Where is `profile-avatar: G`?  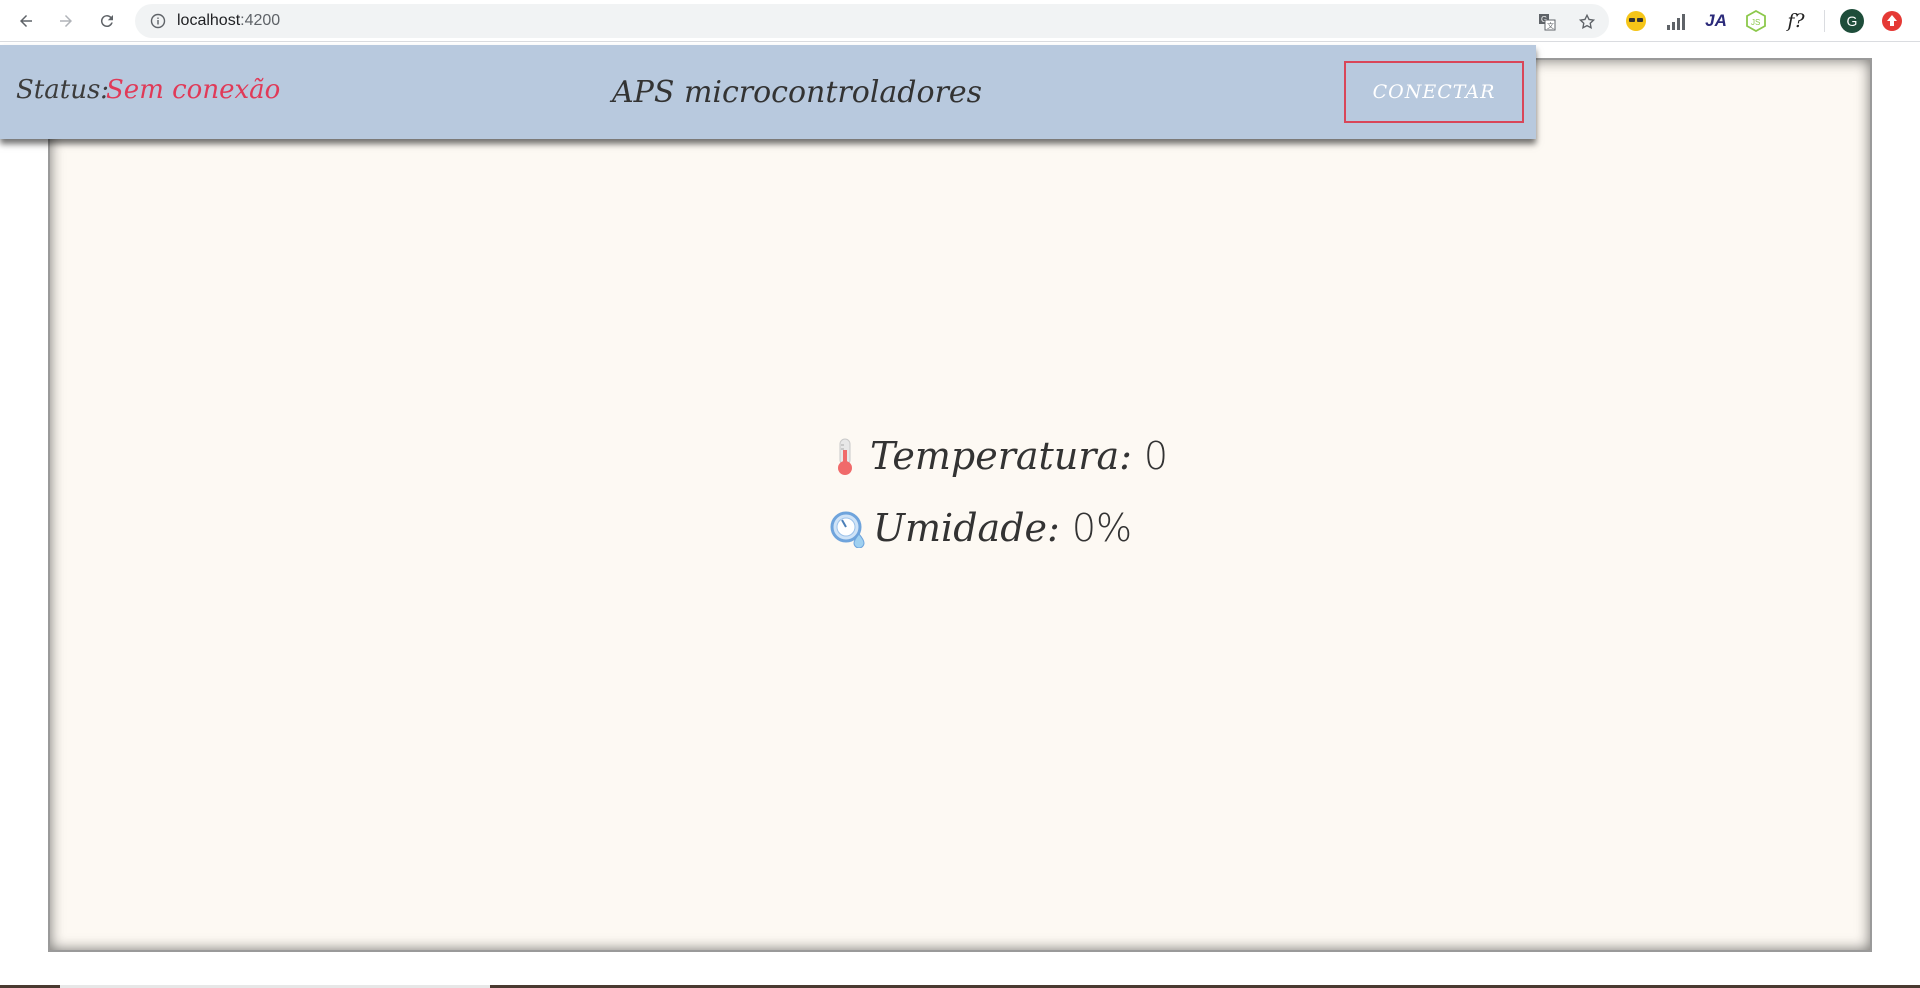 profile-avatar: G is located at coordinates (1852, 21).